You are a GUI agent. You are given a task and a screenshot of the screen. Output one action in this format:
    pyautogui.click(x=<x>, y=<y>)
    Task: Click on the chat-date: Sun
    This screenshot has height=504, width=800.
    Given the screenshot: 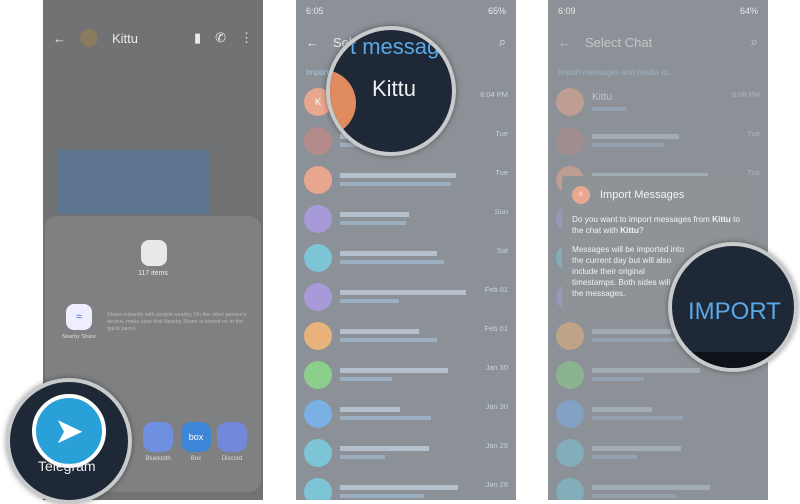 What is the action you would take?
    pyautogui.click(x=501, y=211)
    